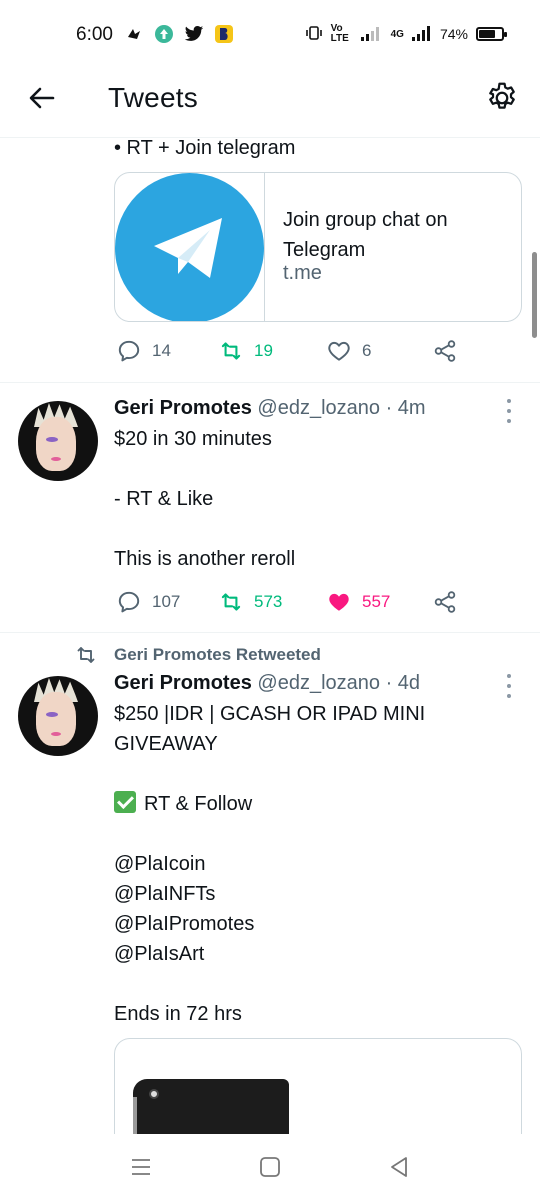 The height and width of the screenshot is (1200, 540). I want to click on back-arrow-icon, so click(42, 98).